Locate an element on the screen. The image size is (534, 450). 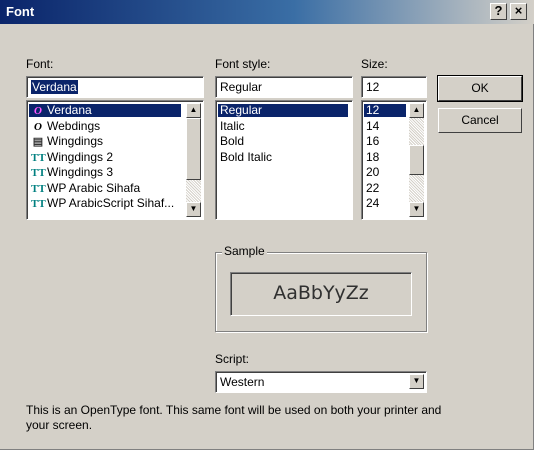
title-bar: Font ? × is located at coordinates (267, 12).